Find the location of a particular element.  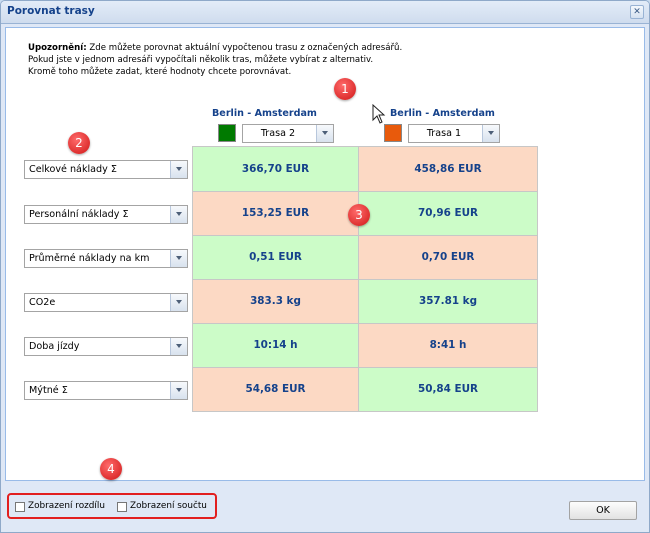

route-2-color-swatch is located at coordinates (393, 133).